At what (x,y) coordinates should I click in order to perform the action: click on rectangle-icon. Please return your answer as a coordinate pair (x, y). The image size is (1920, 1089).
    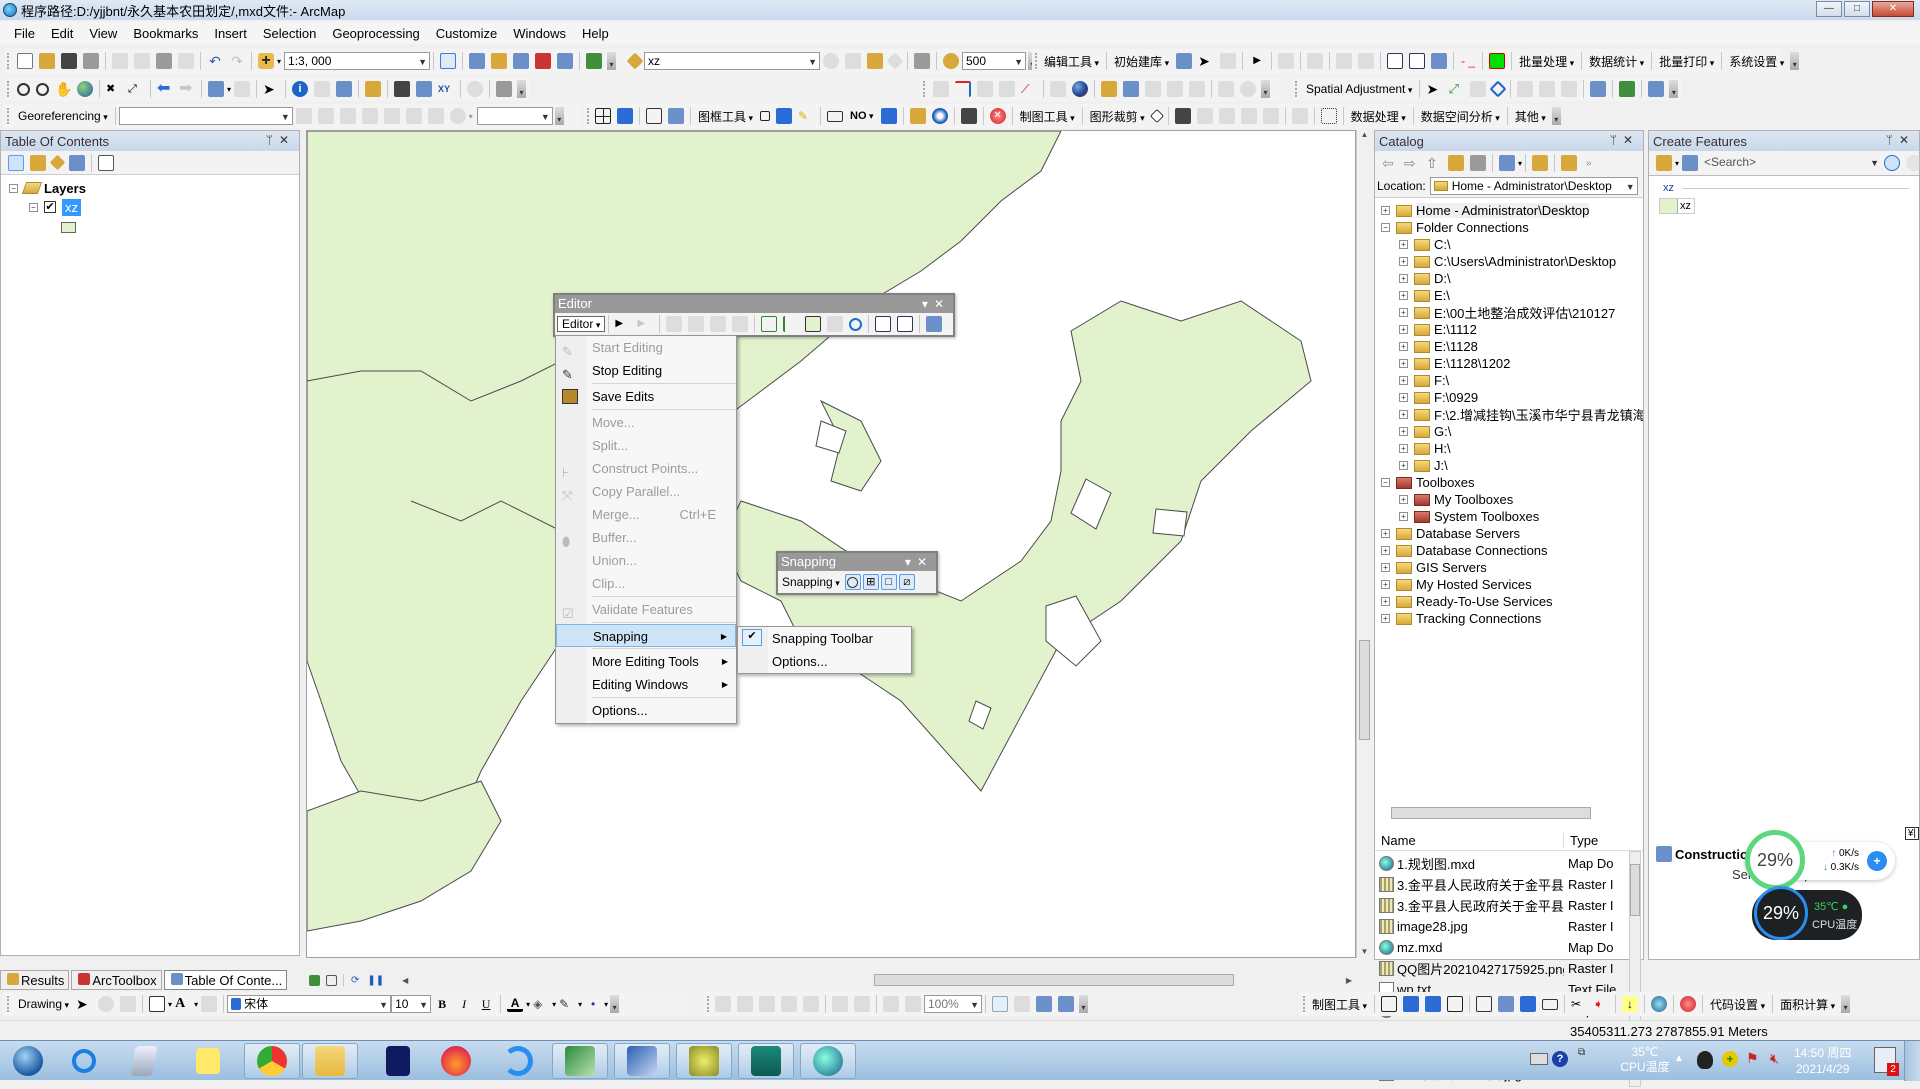
    Looking at the image, I should click on (835, 116).